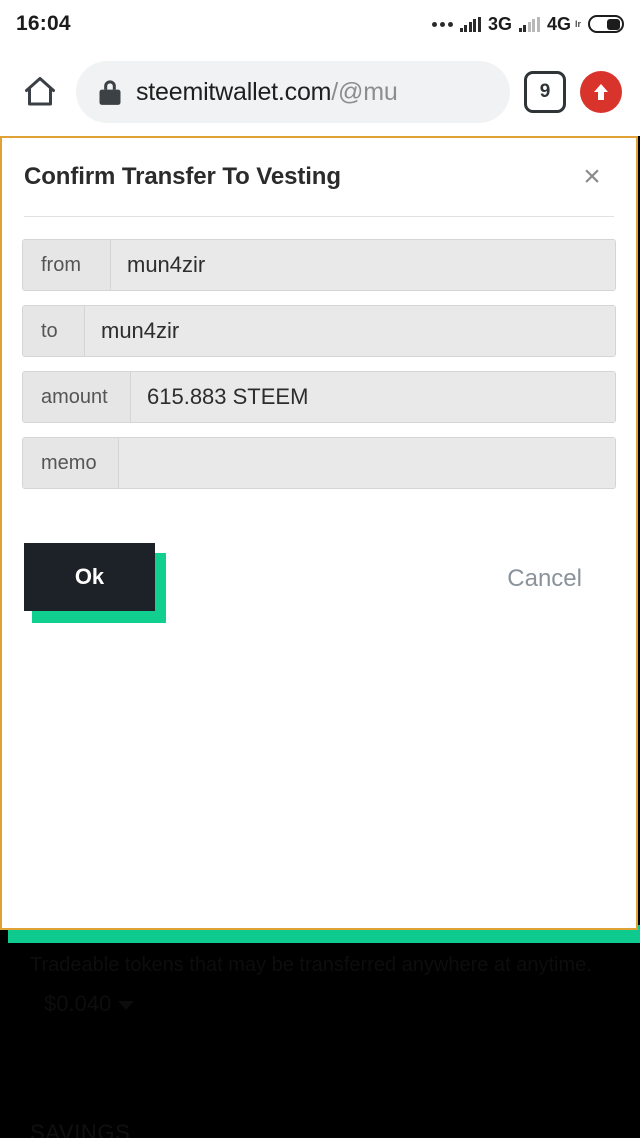  Describe the element at coordinates (71, 463) in the screenshot. I see `field-memo-label: memo` at that location.